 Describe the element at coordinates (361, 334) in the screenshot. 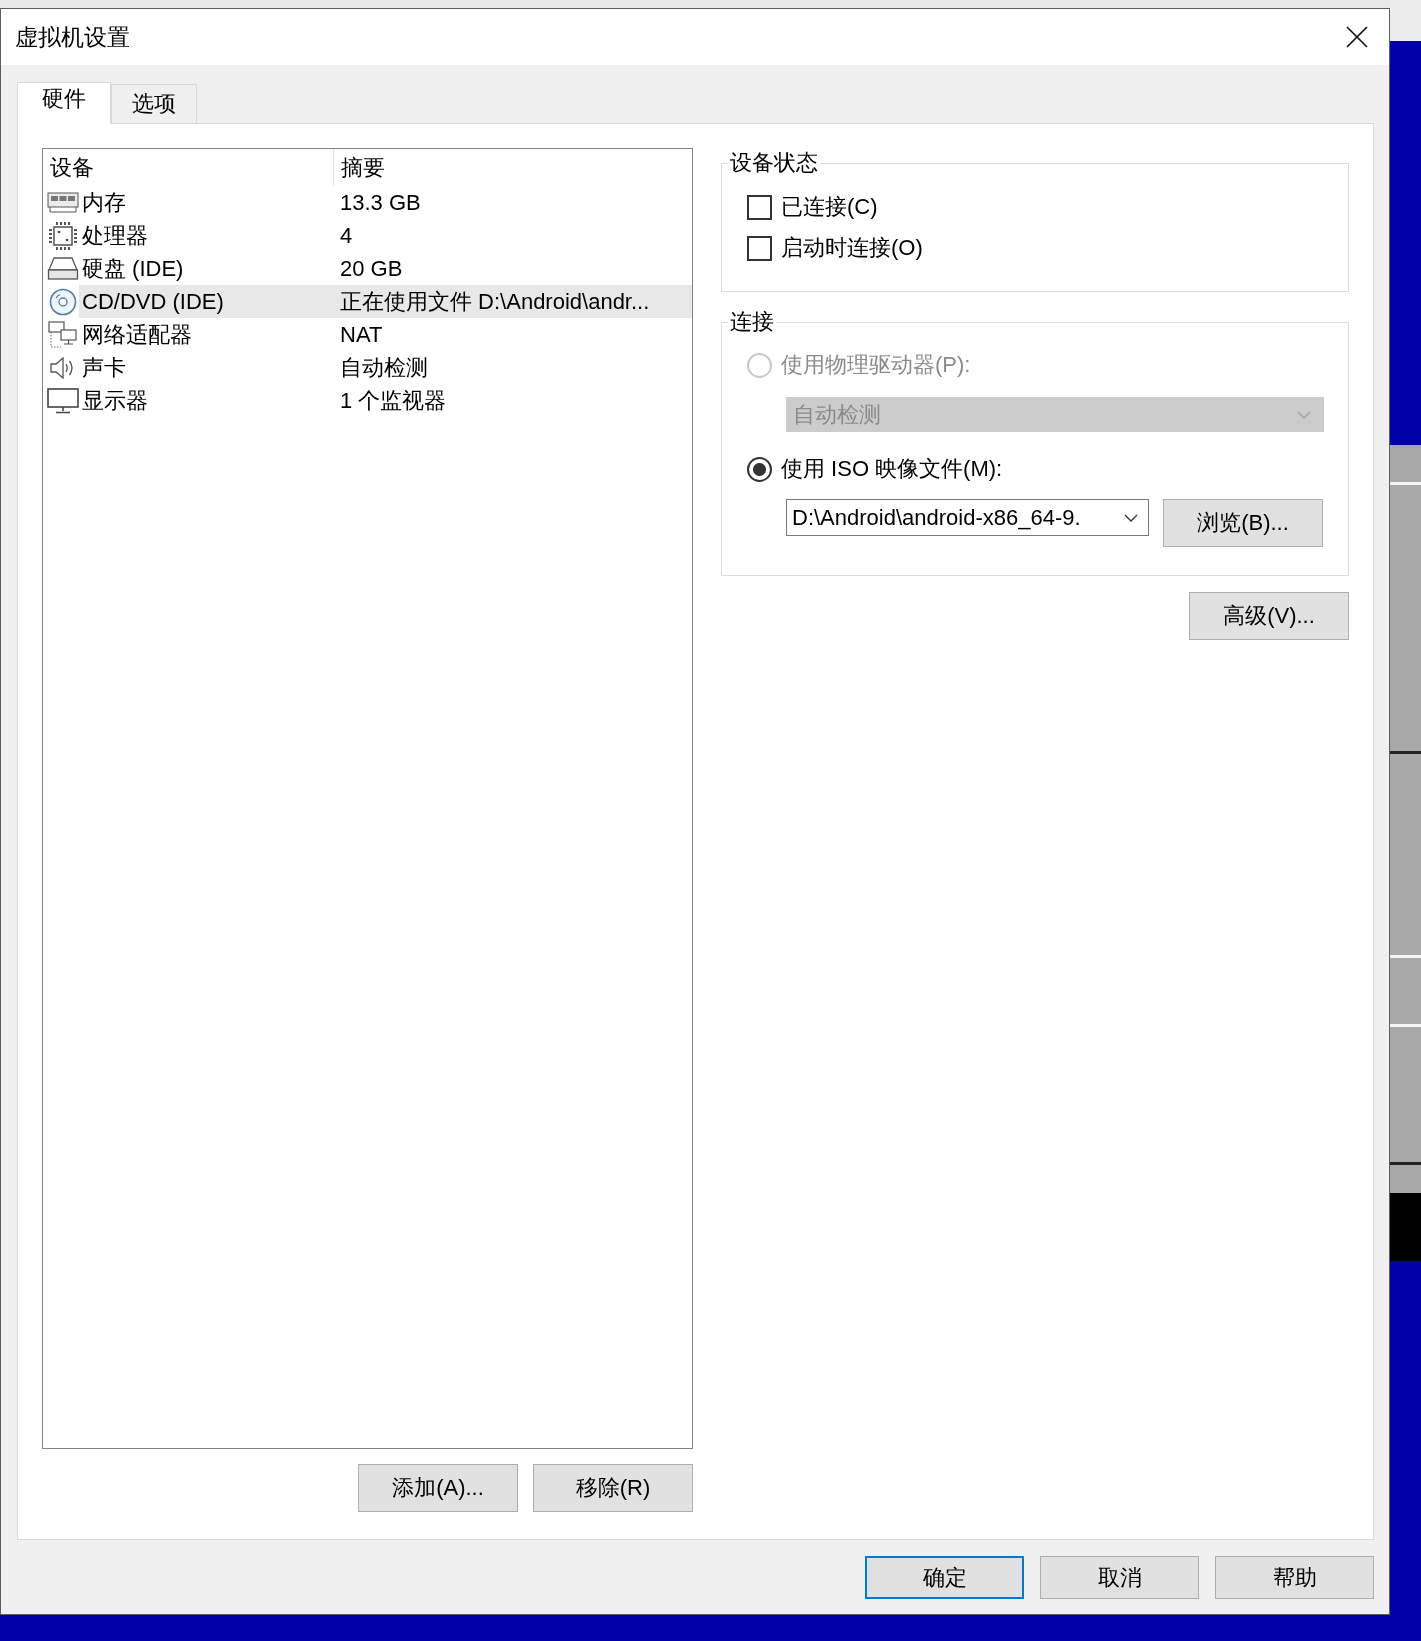

I see `device-summary: NAT` at that location.